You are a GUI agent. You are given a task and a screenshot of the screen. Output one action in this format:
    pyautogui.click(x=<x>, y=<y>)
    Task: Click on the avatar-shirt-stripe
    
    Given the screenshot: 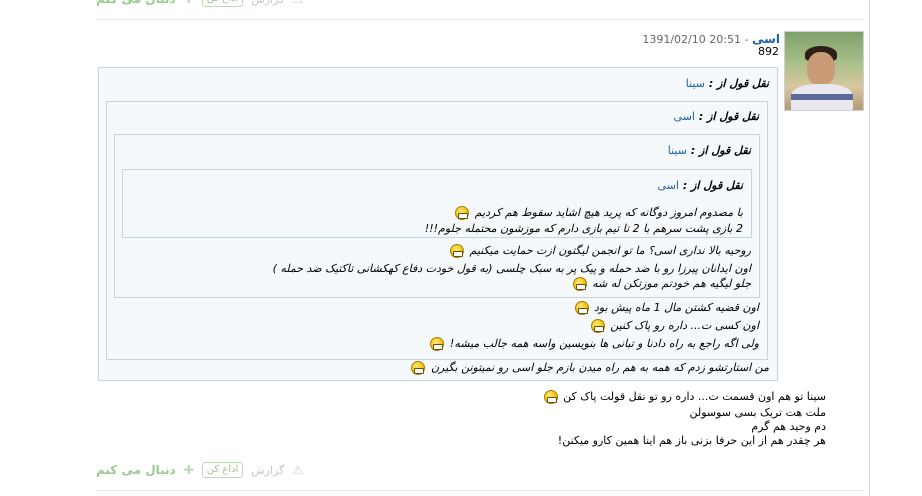 What is the action you would take?
    pyautogui.click(x=822, y=97)
    